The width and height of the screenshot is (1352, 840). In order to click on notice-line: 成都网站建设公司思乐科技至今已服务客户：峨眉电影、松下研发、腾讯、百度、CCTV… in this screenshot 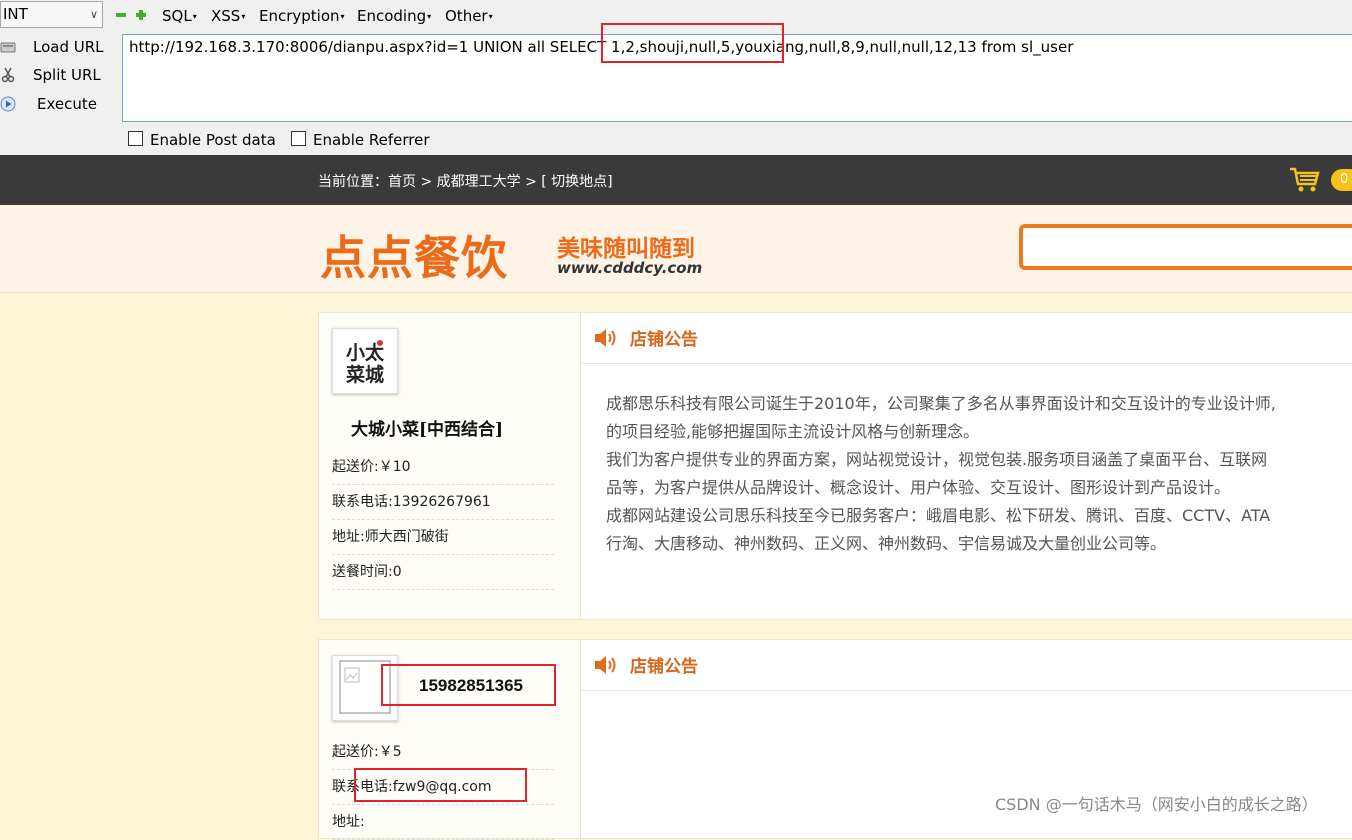, I will do `click(938, 515)`.